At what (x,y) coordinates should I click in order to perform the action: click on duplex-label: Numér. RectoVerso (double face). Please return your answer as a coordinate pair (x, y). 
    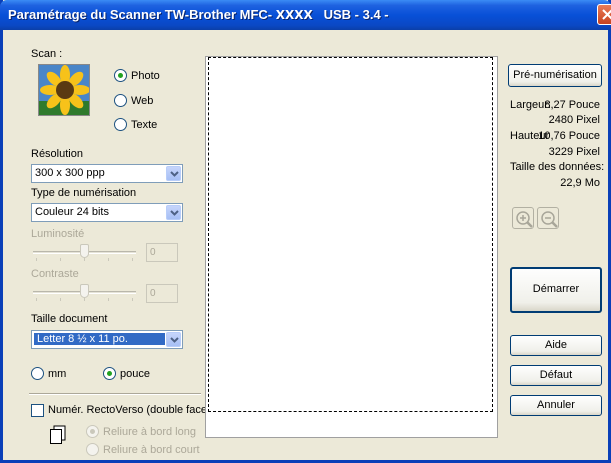
    Looking at the image, I should click on (129, 410).